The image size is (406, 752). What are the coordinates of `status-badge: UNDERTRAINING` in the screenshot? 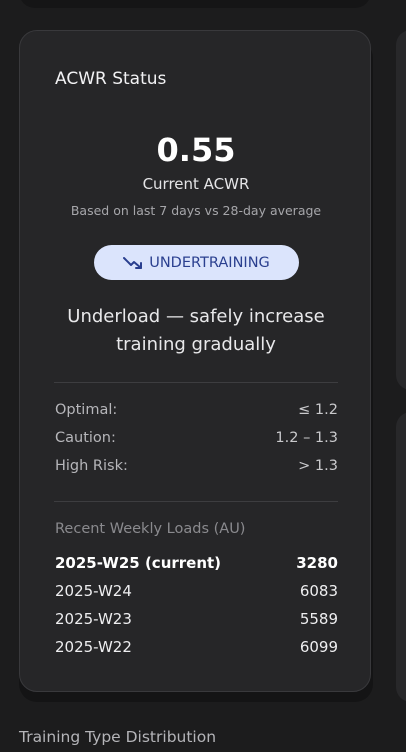 It's located at (196, 262).